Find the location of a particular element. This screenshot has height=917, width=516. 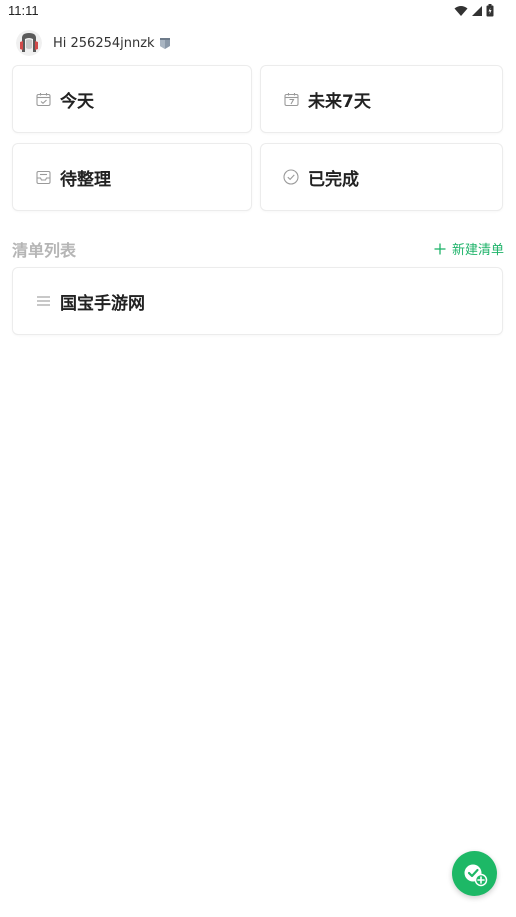

avatar is located at coordinates (29, 43).